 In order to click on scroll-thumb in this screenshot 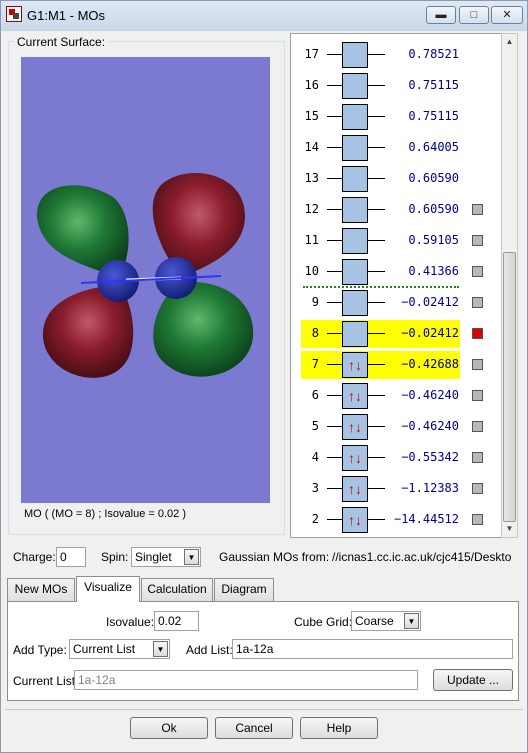, I will do `click(509, 387)`.